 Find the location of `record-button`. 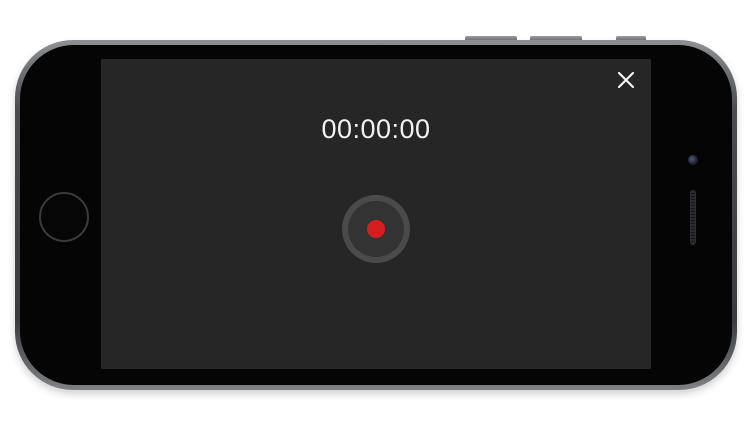

record-button is located at coordinates (376, 229).